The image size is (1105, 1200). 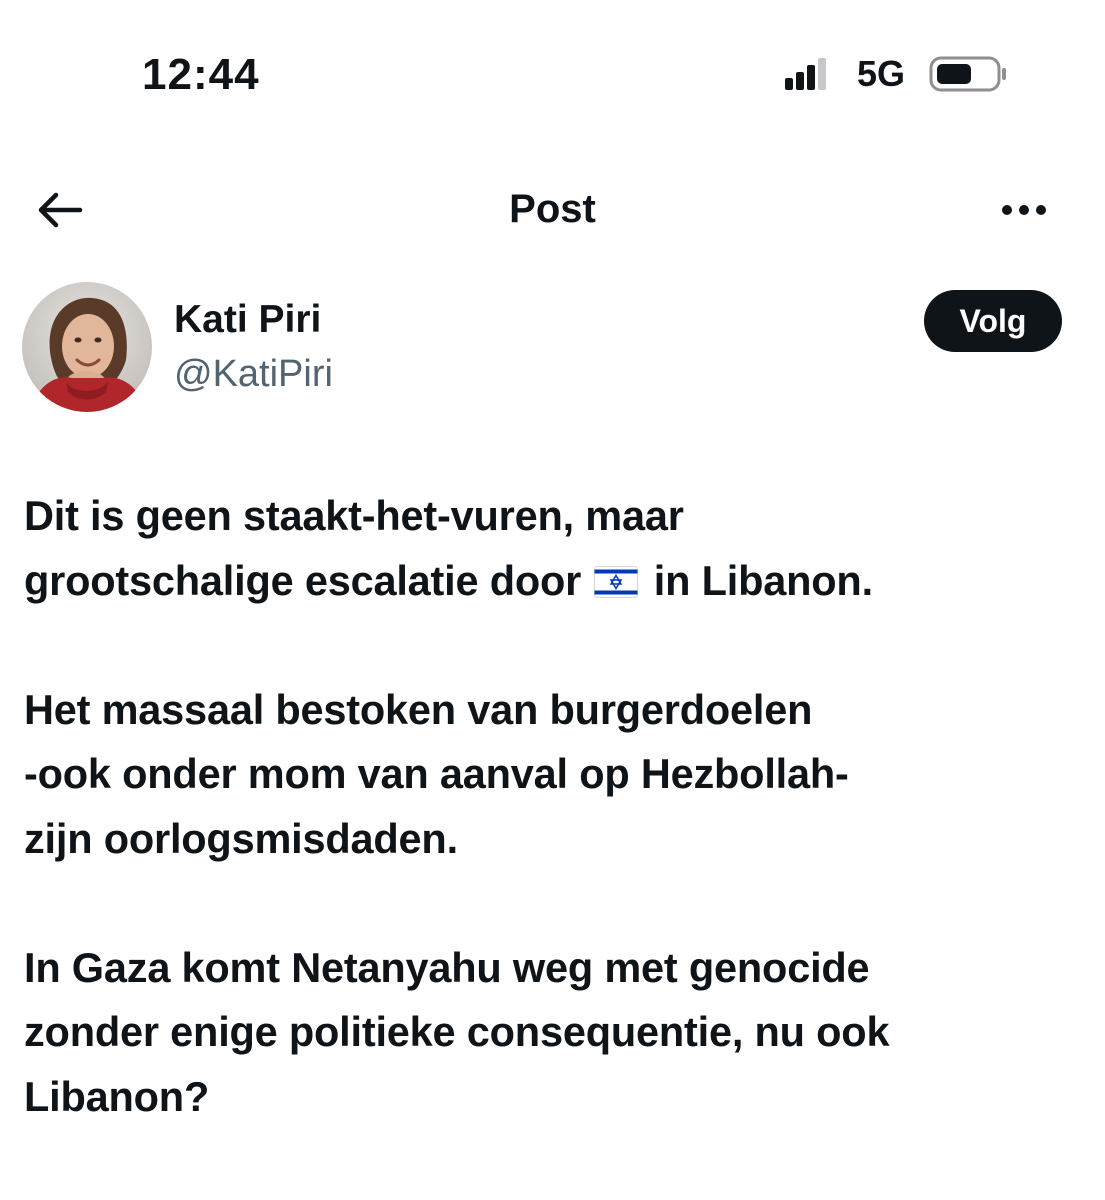 What do you see at coordinates (303, 580) in the screenshot?
I see `post-text-segment: grootschalige escalatie door` at bounding box center [303, 580].